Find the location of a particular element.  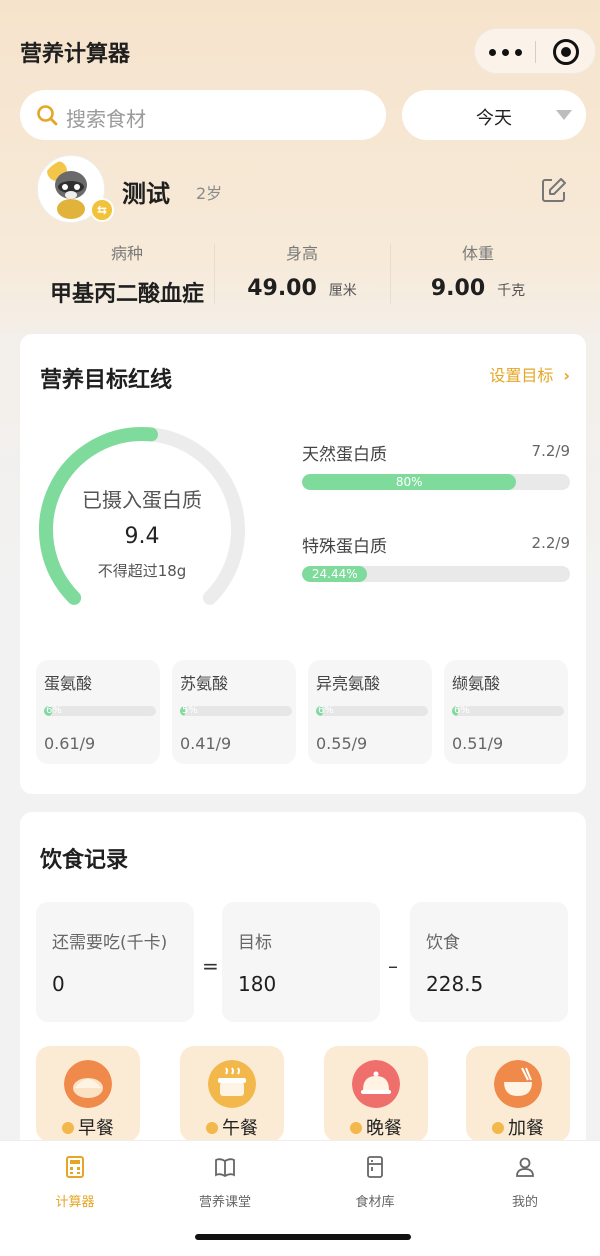

chevron-down-icon is located at coordinates (564, 115).